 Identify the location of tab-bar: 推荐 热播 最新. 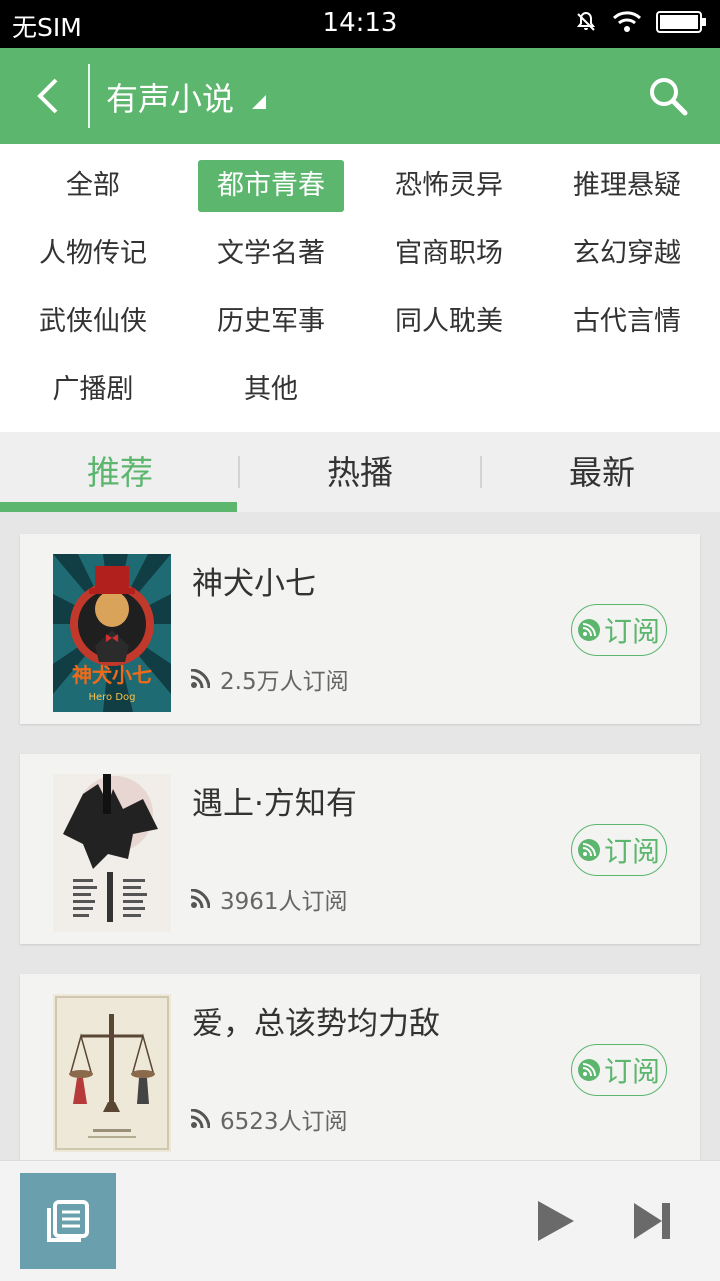
(360, 472).